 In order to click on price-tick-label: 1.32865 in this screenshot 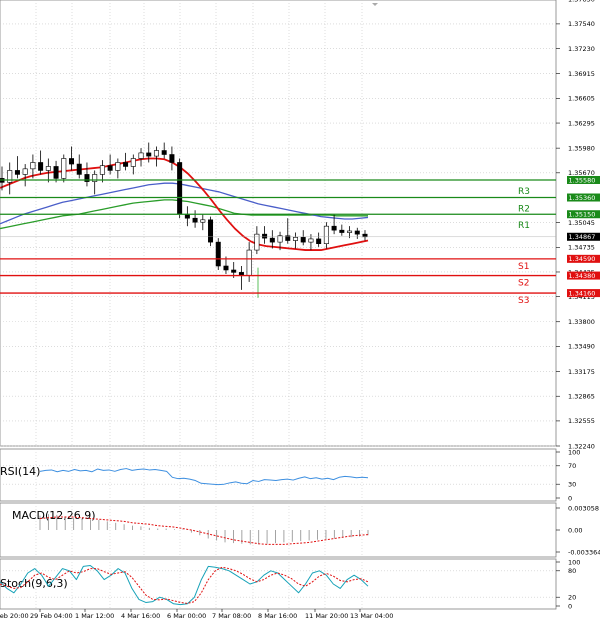, I will do `click(581, 397)`.